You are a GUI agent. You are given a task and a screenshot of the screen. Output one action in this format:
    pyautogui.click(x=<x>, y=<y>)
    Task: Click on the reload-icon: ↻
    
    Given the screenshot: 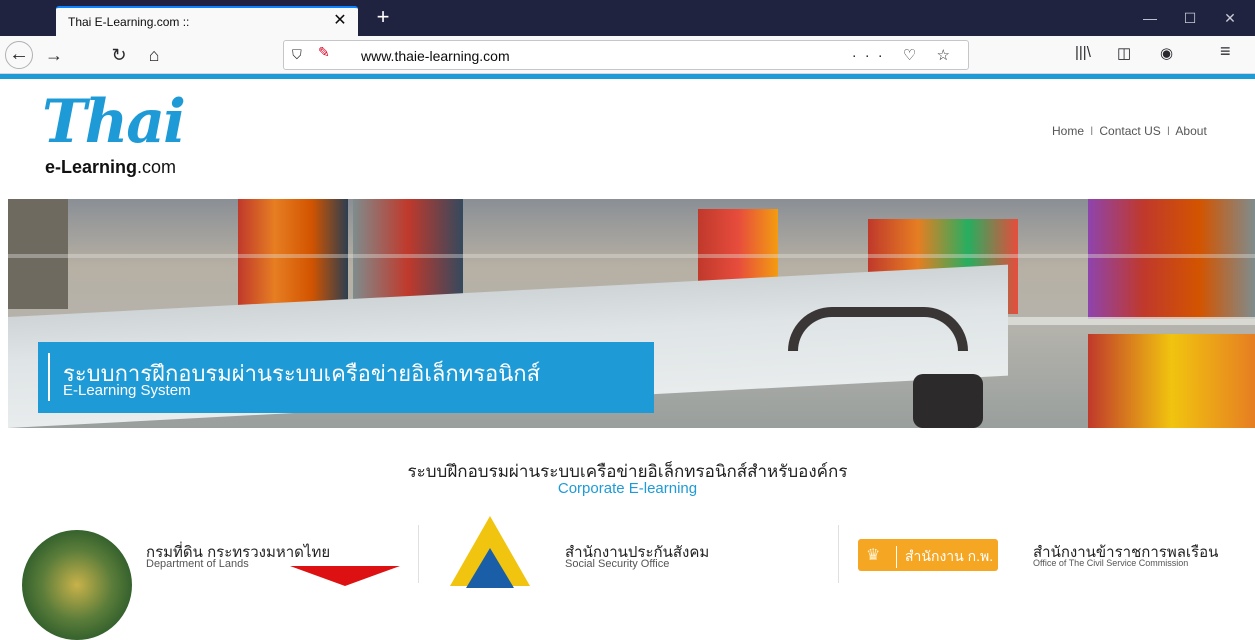 What is the action you would take?
    pyautogui.click(x=119, y=55)
    